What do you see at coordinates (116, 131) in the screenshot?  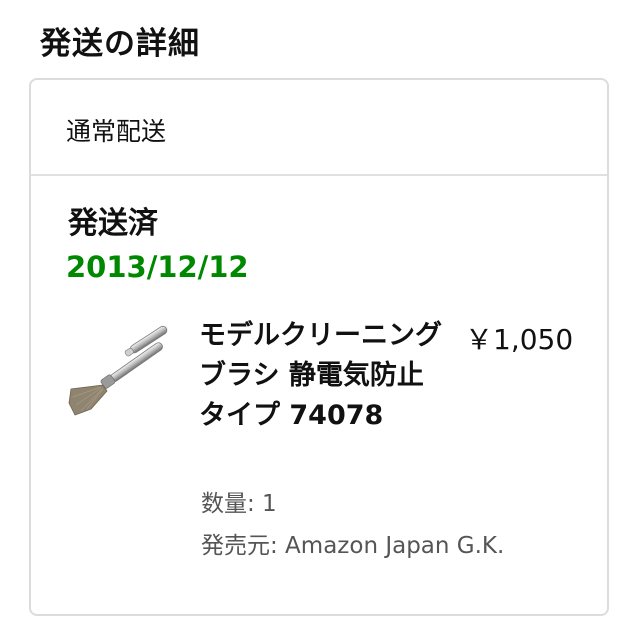 I see `shipping-method: 通常配送` at bounding box center [116, 131].